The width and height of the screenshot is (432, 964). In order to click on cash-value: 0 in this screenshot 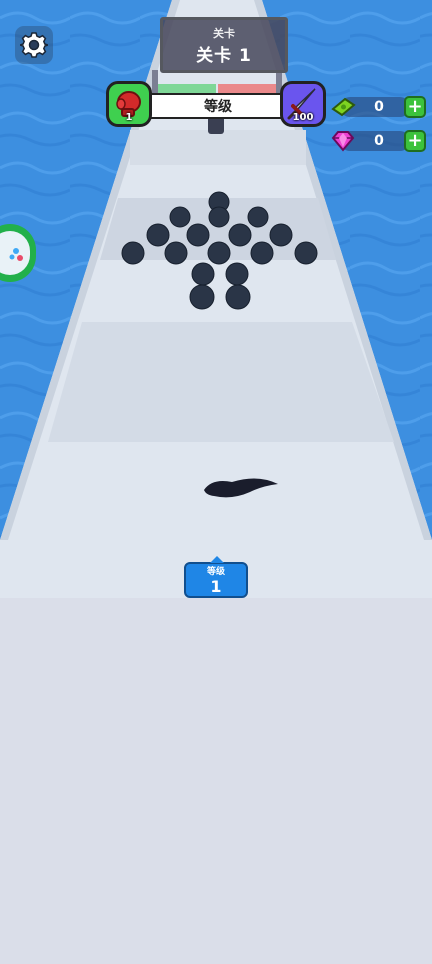, I will do `click(379, 107)`.